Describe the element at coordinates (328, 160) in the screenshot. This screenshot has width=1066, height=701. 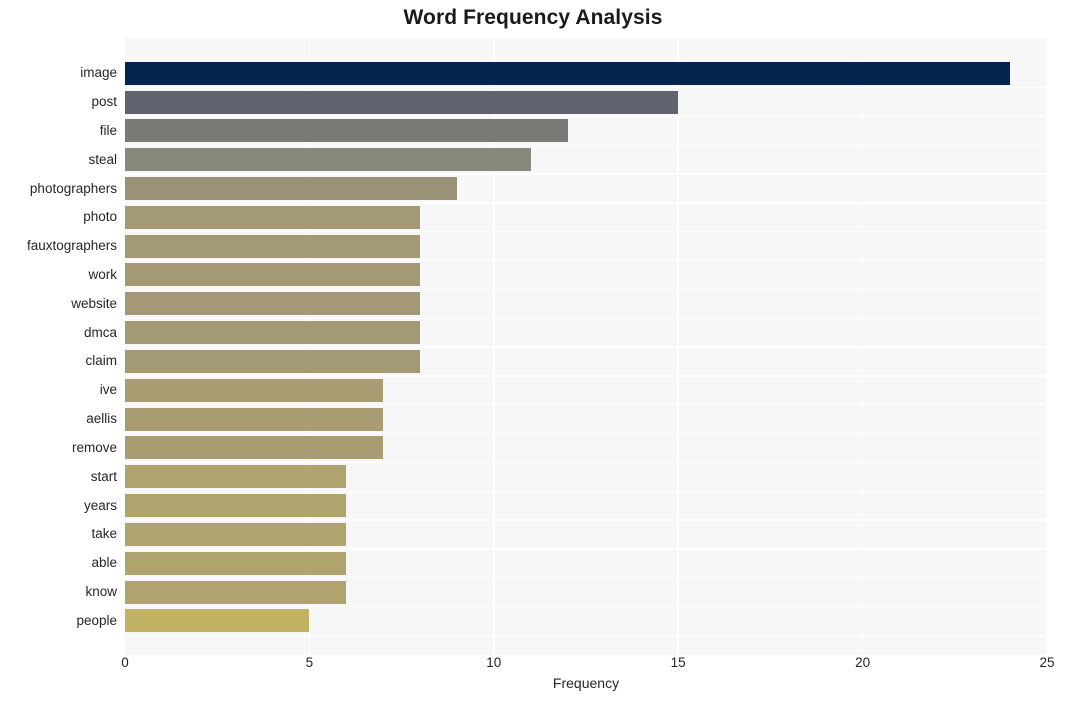
I see `bar-steal` at that location.